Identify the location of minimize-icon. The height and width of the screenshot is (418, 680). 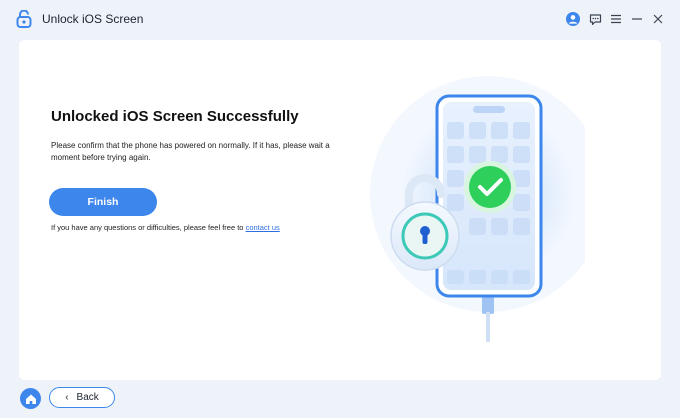
(637, 19).